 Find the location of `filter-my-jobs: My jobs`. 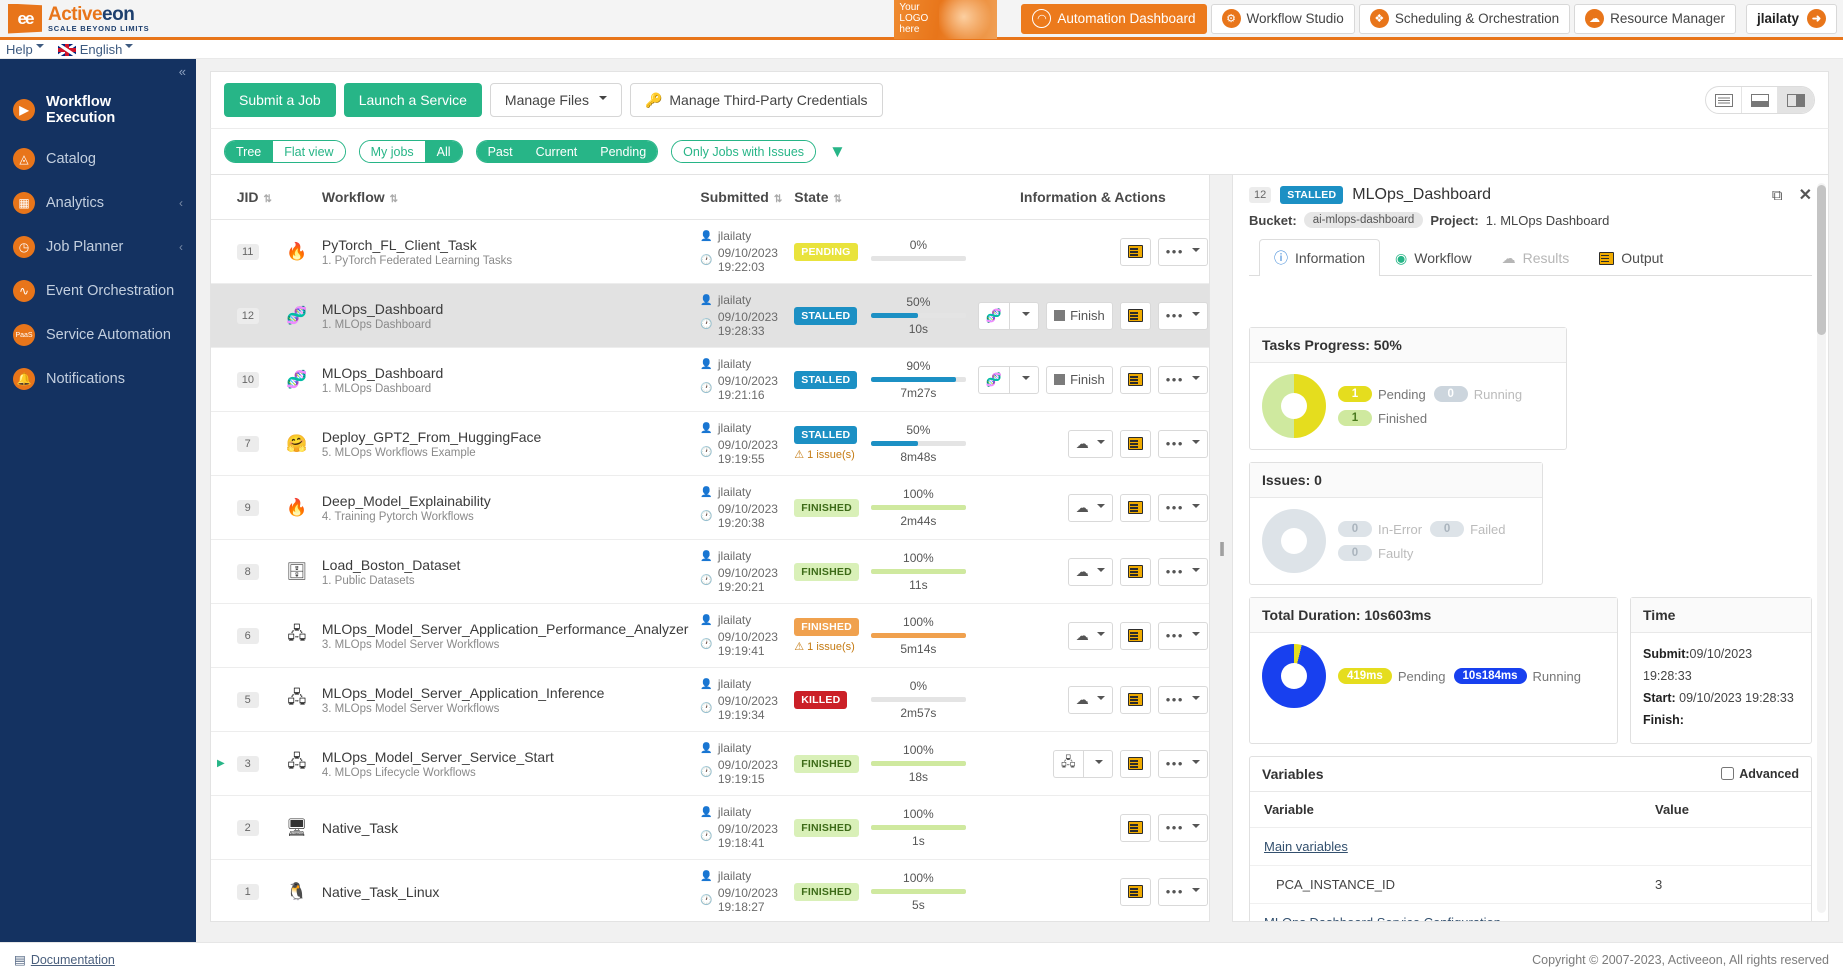

filter-my-jobs: My jobs is located at coordinates (392, 151).